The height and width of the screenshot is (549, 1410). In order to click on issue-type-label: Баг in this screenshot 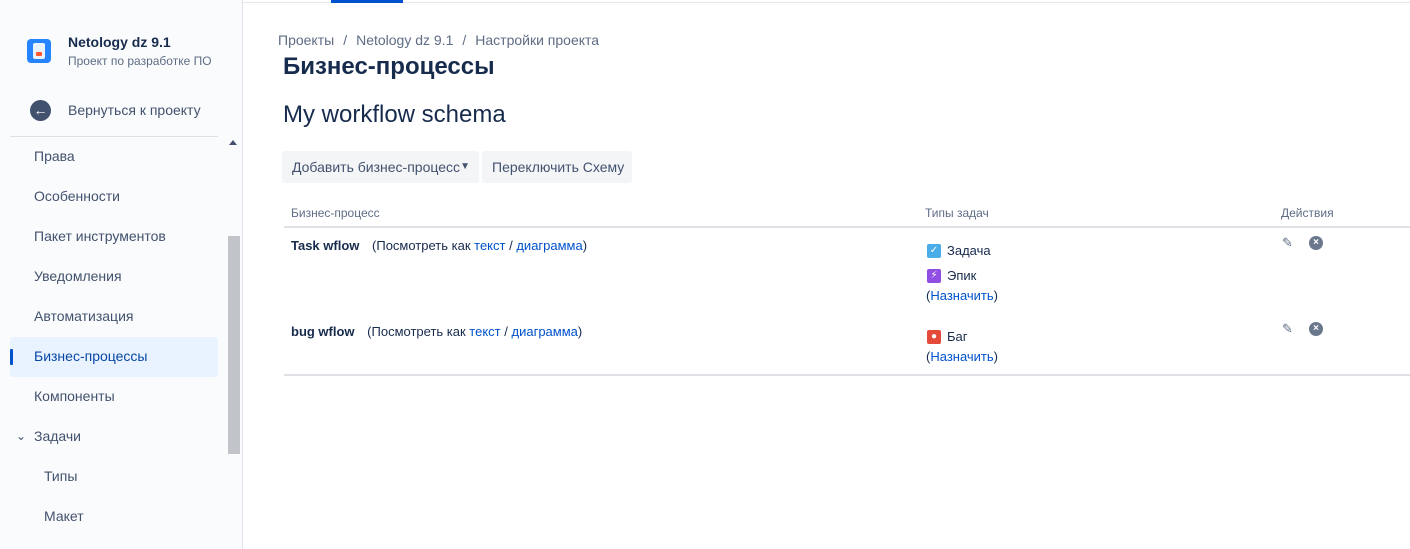, I will do `click(957, 336)`.